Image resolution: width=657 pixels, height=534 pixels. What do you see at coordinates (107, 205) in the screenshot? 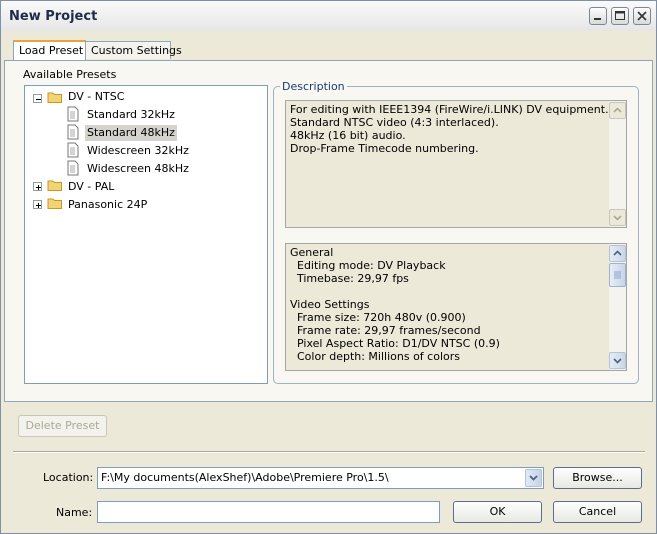
I see `tree-folder-panasonic-24p: Panasonic 24P` at bounding box center [107, 205].